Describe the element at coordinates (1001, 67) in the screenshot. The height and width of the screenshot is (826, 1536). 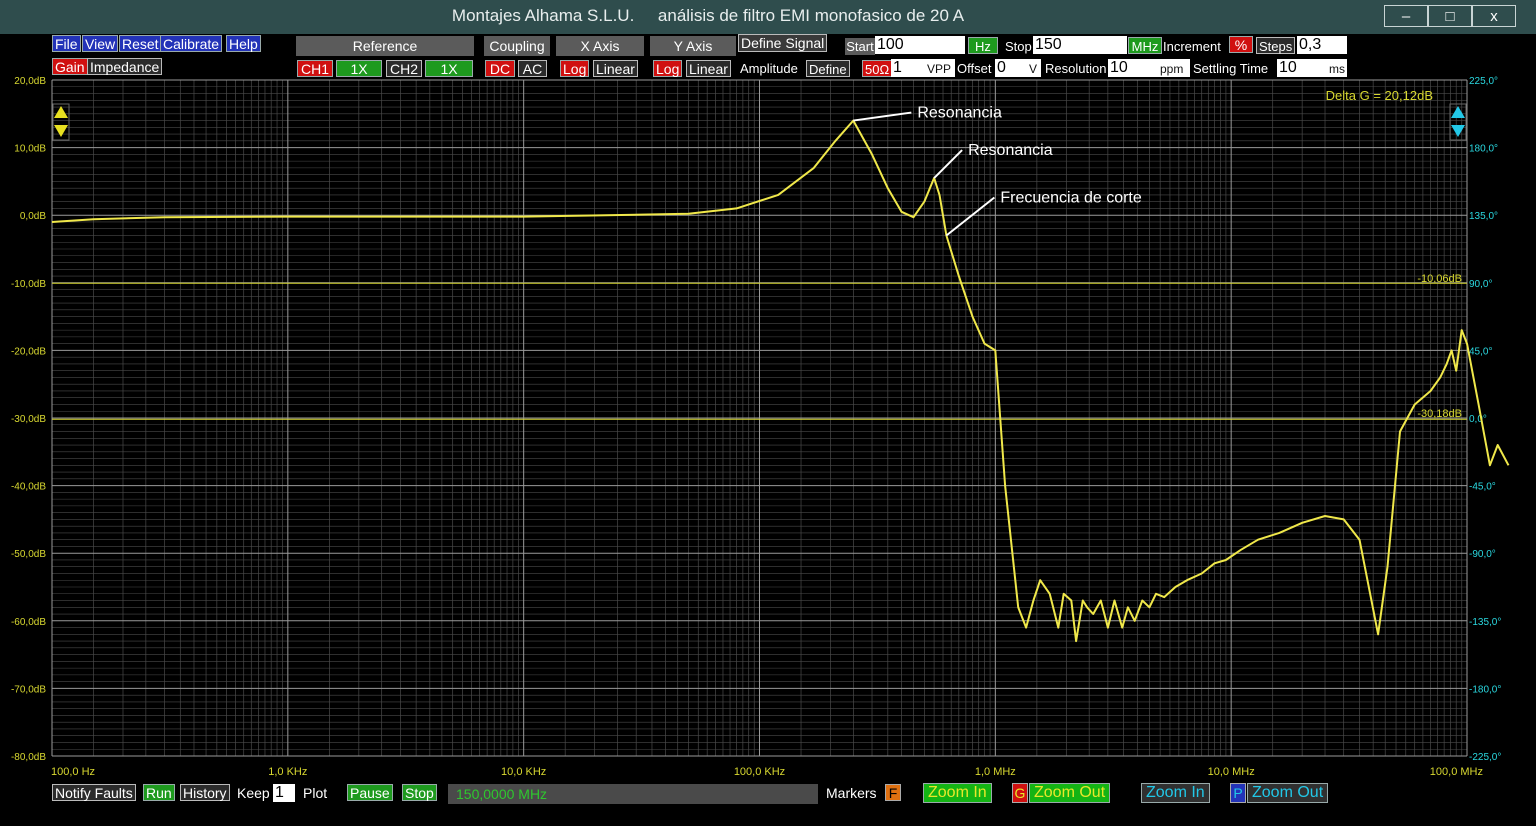
I see `offset-value: 0` at that location.